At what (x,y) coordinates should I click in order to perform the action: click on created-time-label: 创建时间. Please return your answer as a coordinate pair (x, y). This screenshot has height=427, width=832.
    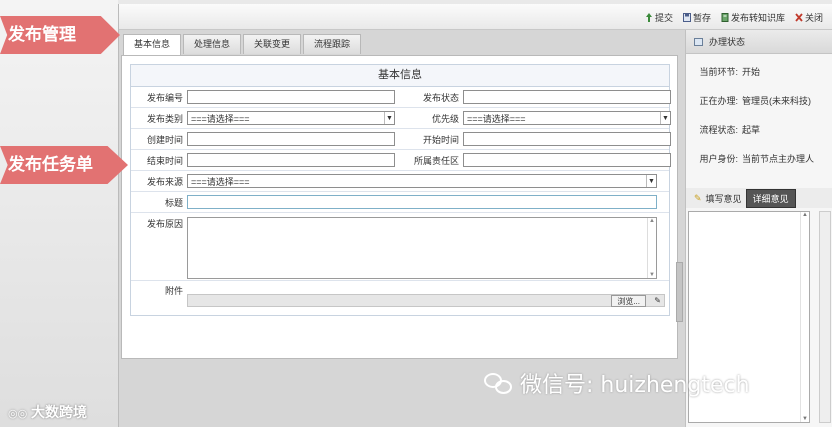
    Looking at the image, I should click on (164, 139).